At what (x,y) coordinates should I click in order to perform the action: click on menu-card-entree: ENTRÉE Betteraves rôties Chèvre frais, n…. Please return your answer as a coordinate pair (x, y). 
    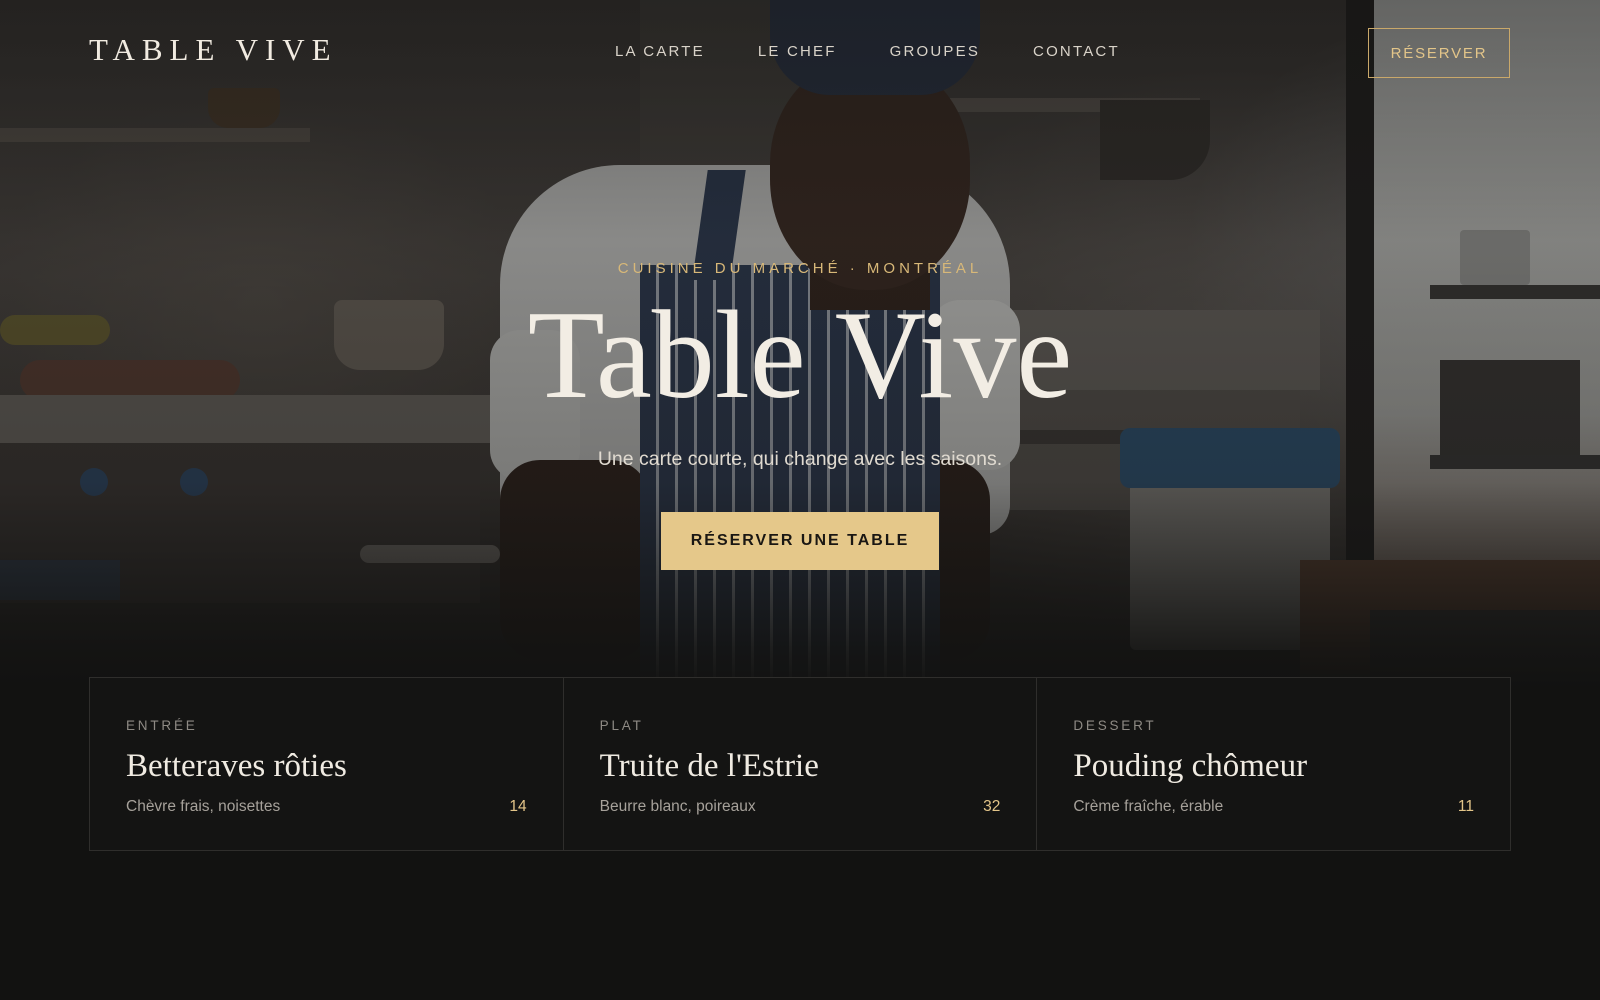
    Looking at the image, I should click on (327, 764).